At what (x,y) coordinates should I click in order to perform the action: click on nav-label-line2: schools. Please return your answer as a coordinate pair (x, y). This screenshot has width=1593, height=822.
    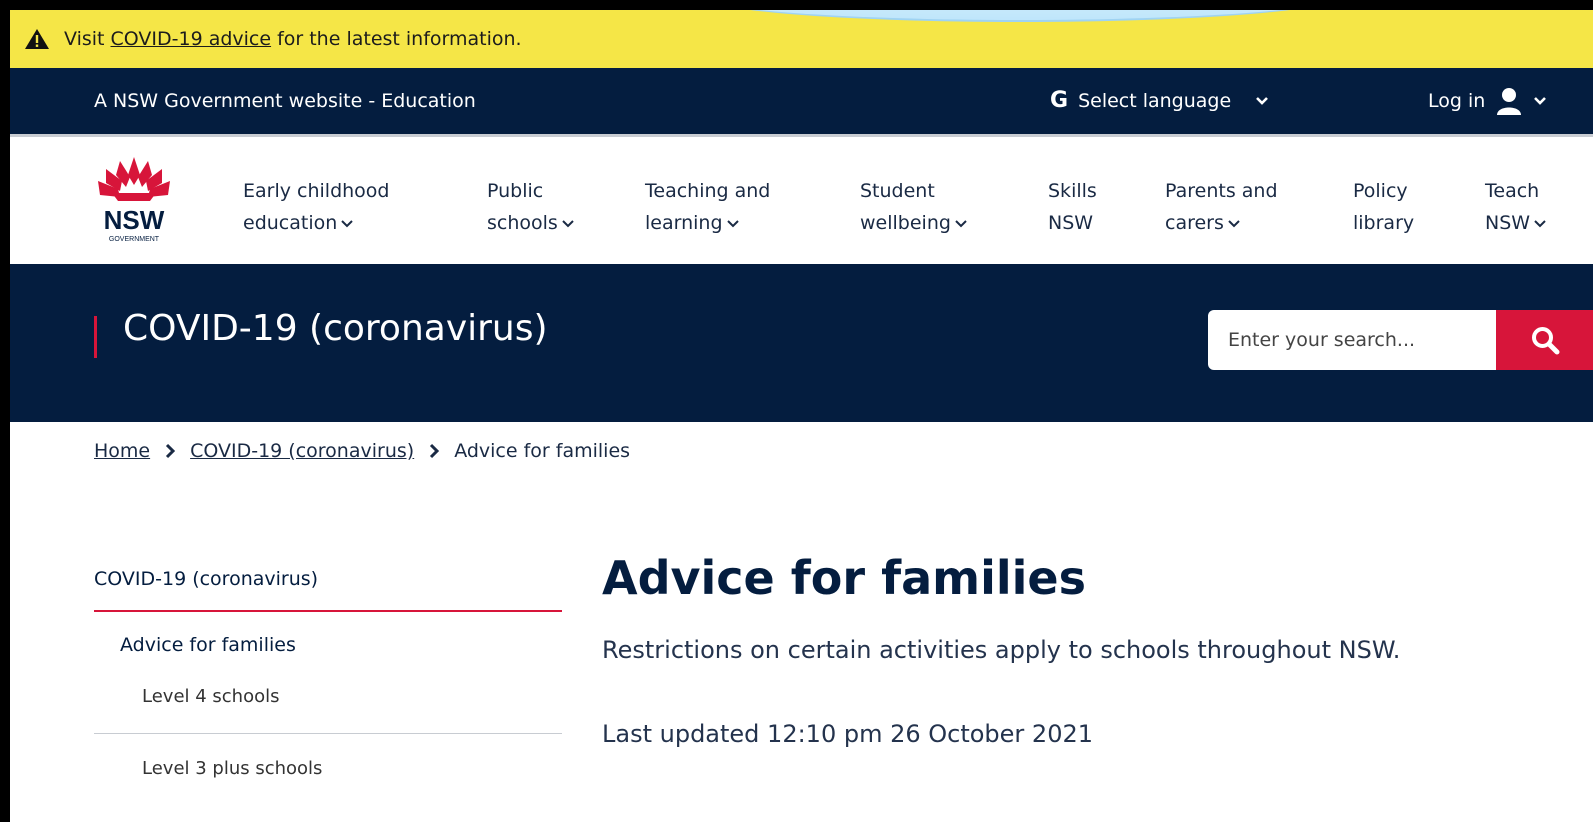
    Looking at the image, I should click on (522, 223).